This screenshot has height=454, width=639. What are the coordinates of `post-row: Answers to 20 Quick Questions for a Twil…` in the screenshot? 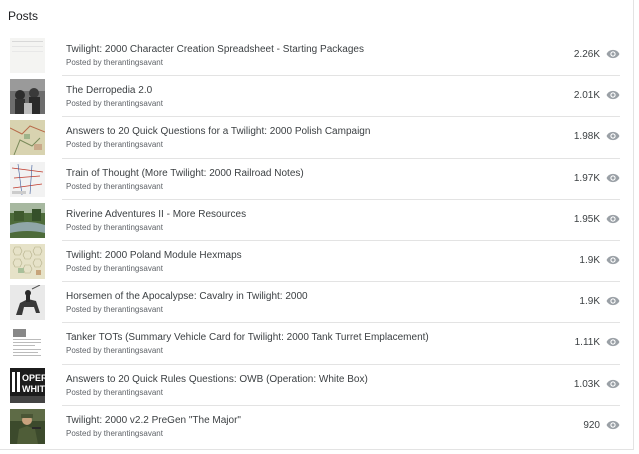 It's located at (317, 138).